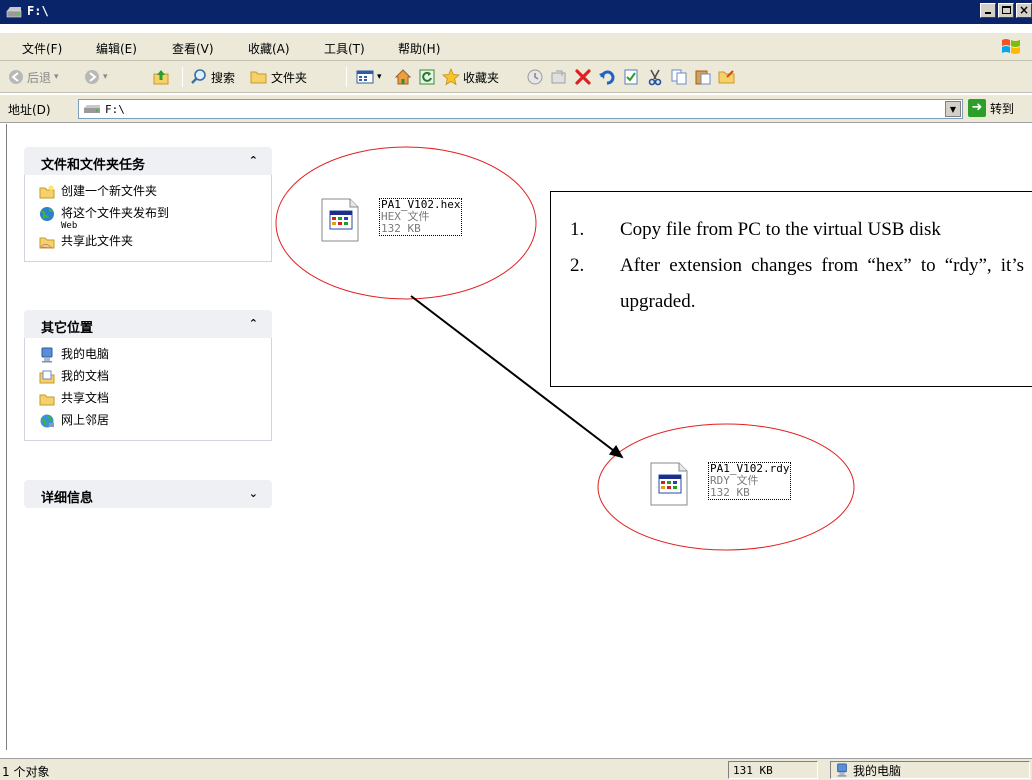 Image resolution: width=1032 pixels, height=780 pixels. What do you see at coordinates (253, 493) in the screenshot?
I see `expand-icon: ⌄` at bounding box center [253, 493].